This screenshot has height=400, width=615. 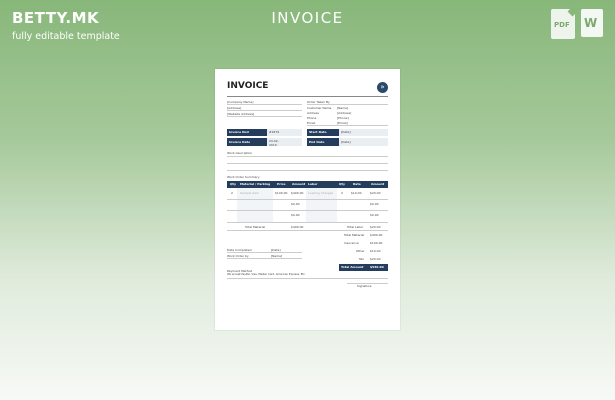 I want to click on customer-name-value: [Name], so click(x=343, y=108).